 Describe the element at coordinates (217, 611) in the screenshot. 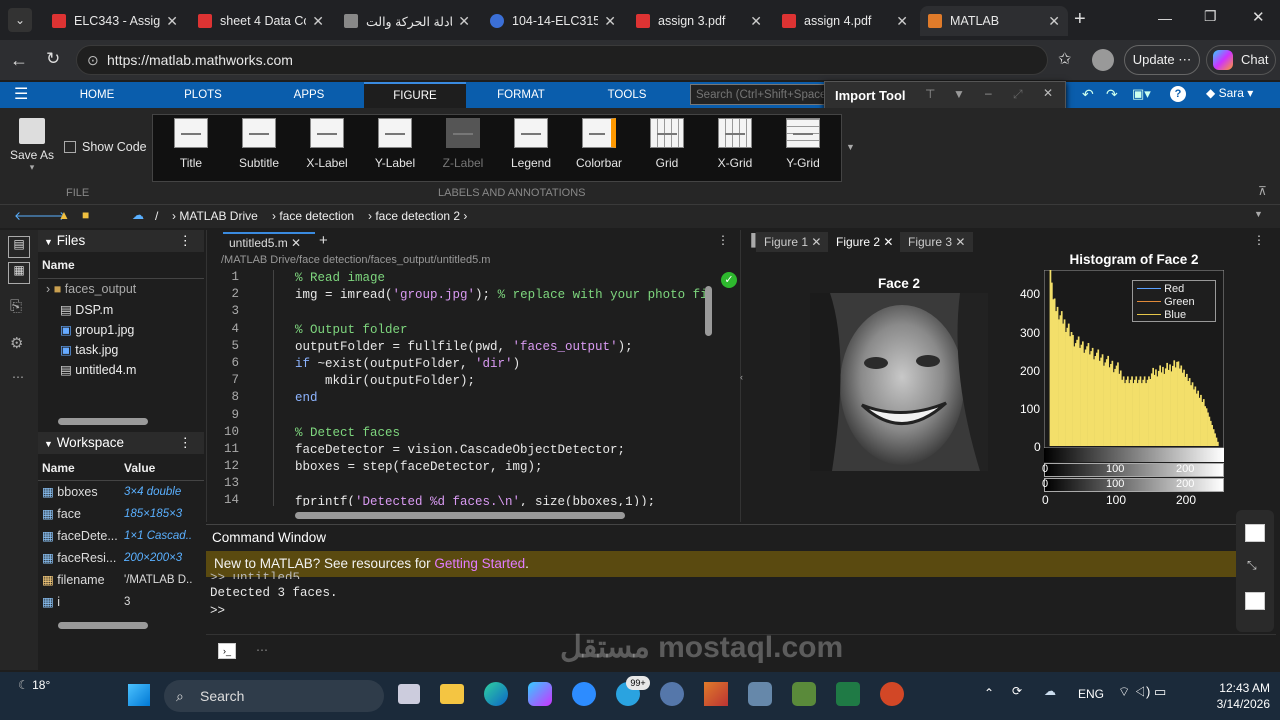

I see `command-prompt: >>` at that location.